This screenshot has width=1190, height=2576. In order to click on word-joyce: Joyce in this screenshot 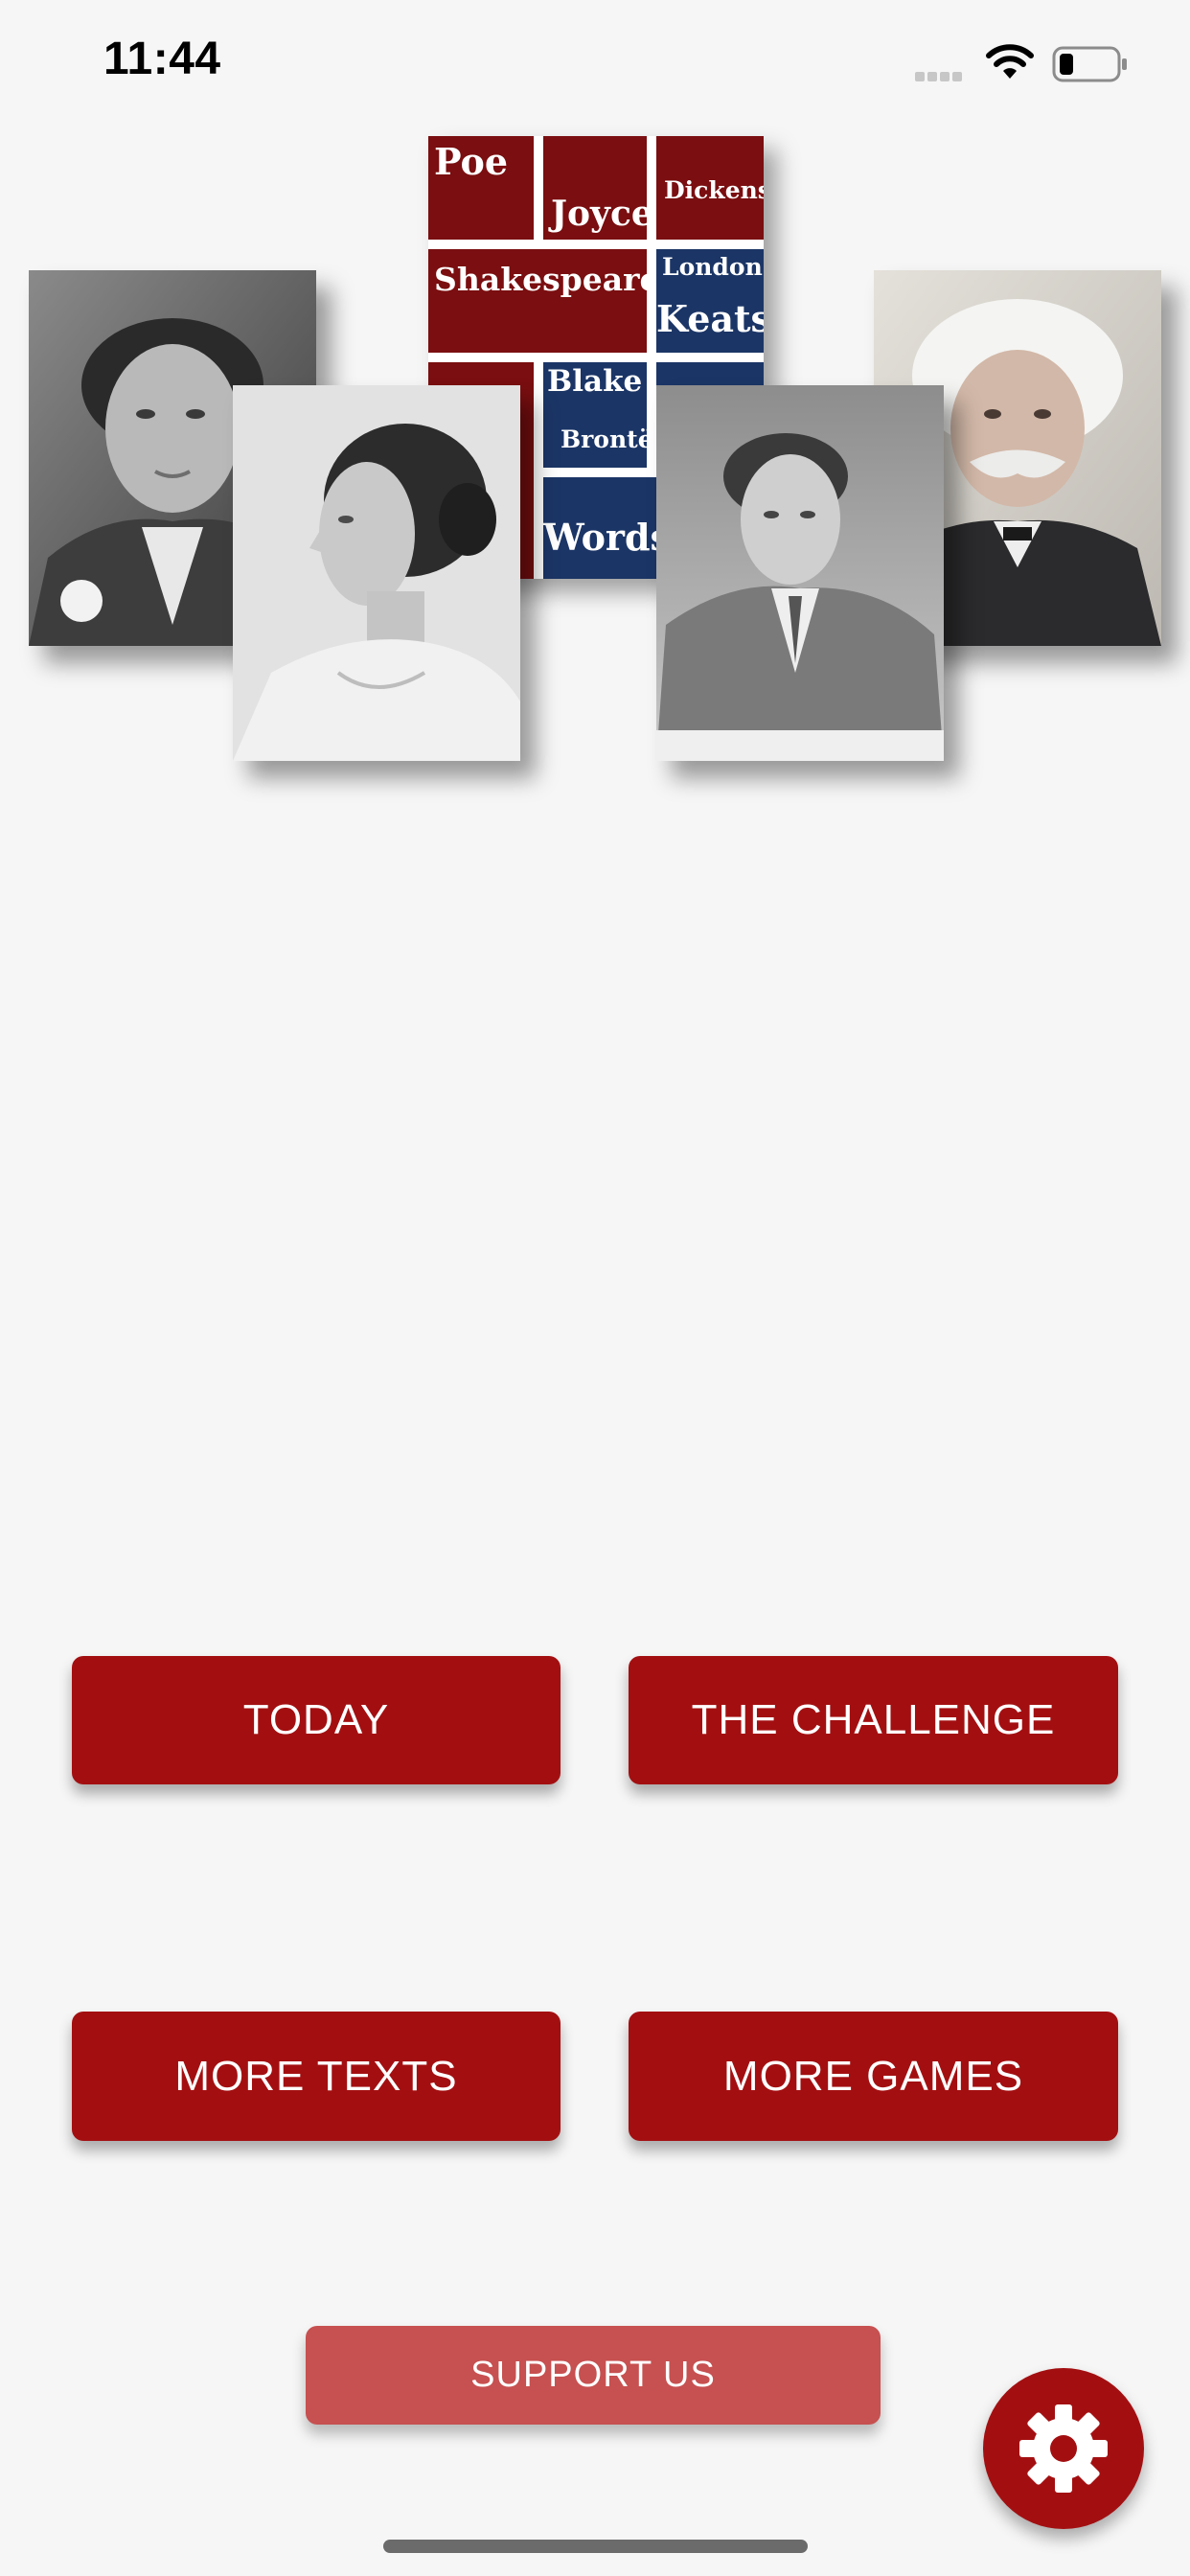, I will do `click(599, 214)`.